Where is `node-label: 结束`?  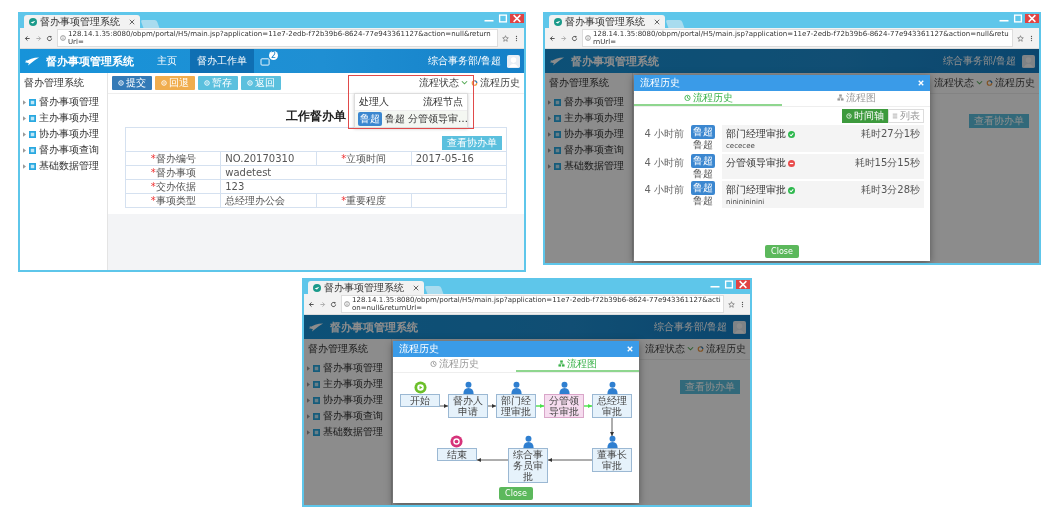 node-label: 结束 is located at coordinates (456, 454).